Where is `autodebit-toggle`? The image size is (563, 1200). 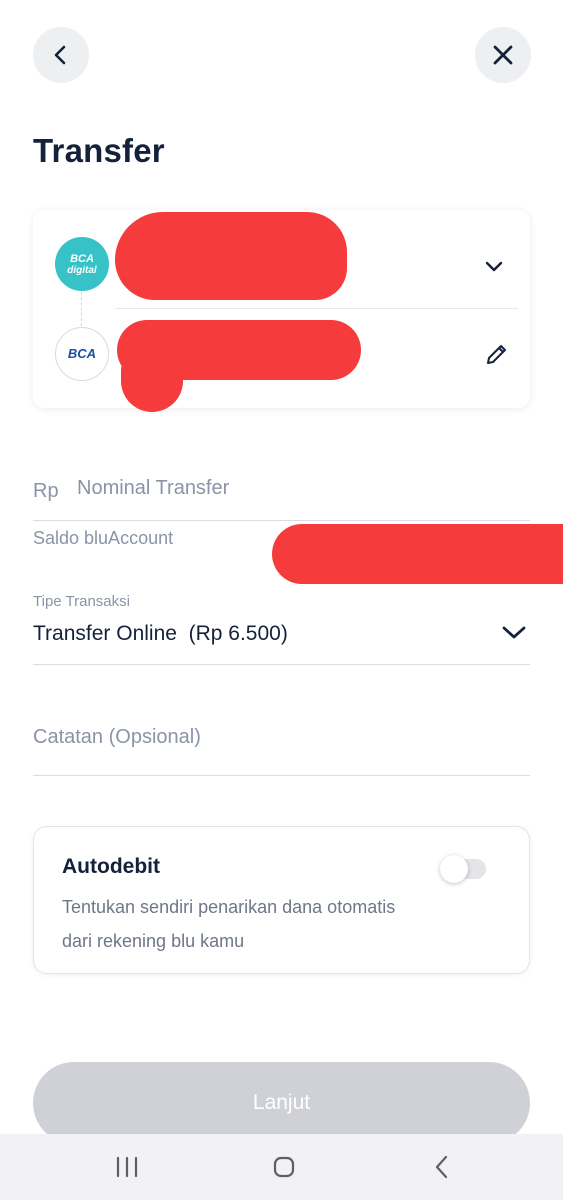 autodebit-toggle is located at coordinates (463, 869).